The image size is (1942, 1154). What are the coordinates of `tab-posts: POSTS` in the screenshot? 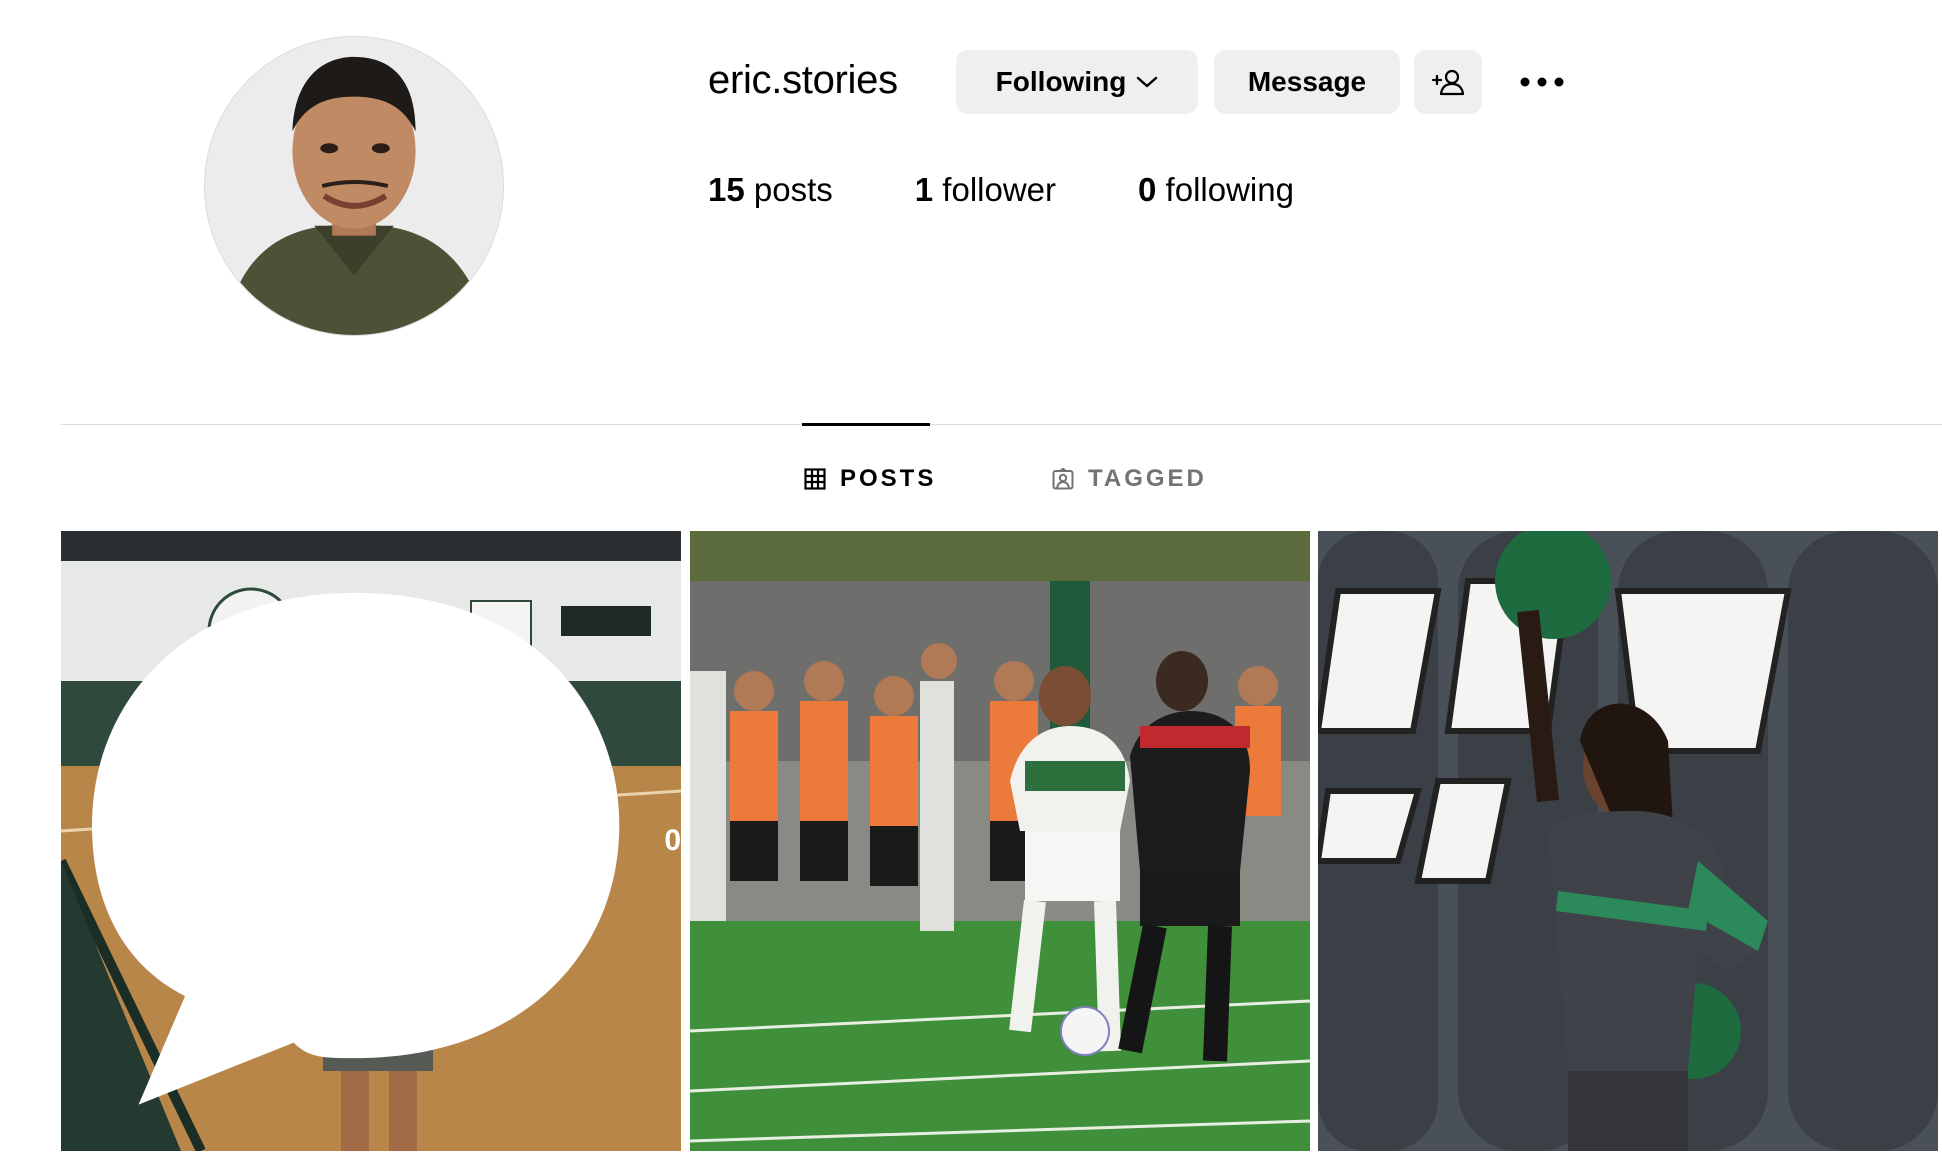 It's located at (870, 479).